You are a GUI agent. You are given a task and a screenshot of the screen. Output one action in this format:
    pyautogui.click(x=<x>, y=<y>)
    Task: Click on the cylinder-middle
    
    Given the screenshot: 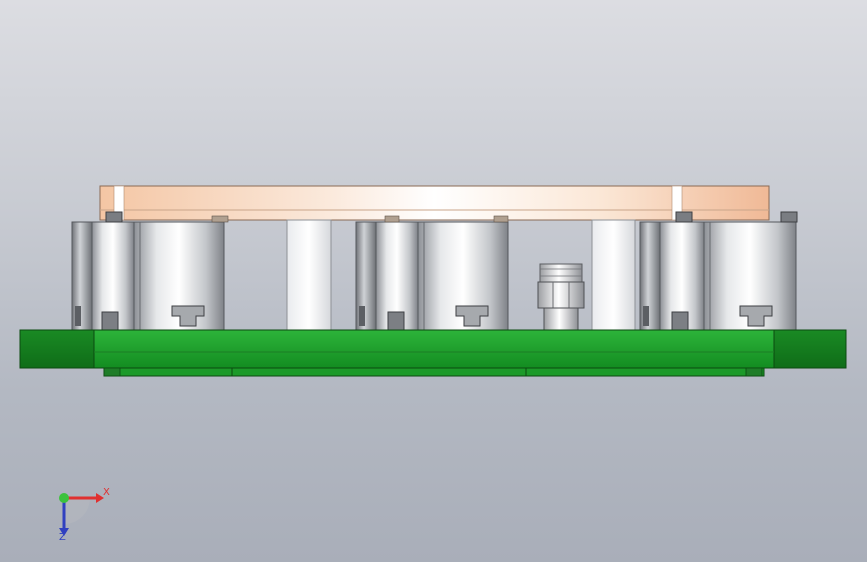 What is the action you would take?
    pyautogui.click(x=432, y=273)
    